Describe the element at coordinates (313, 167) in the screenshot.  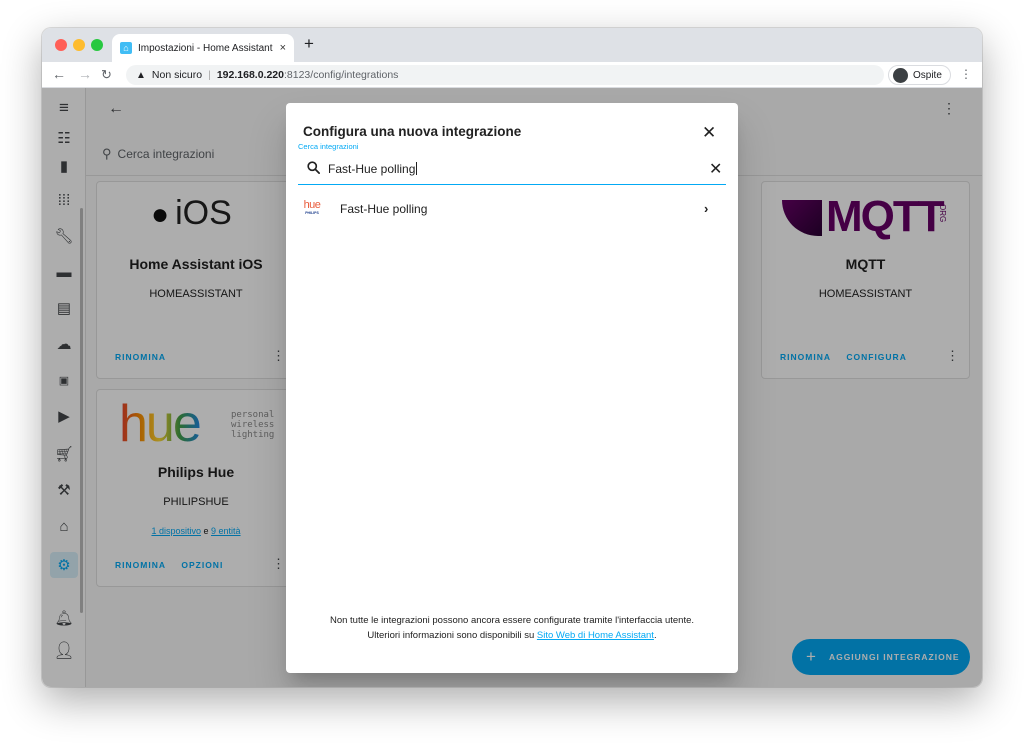
I see `search-icon` at that location.